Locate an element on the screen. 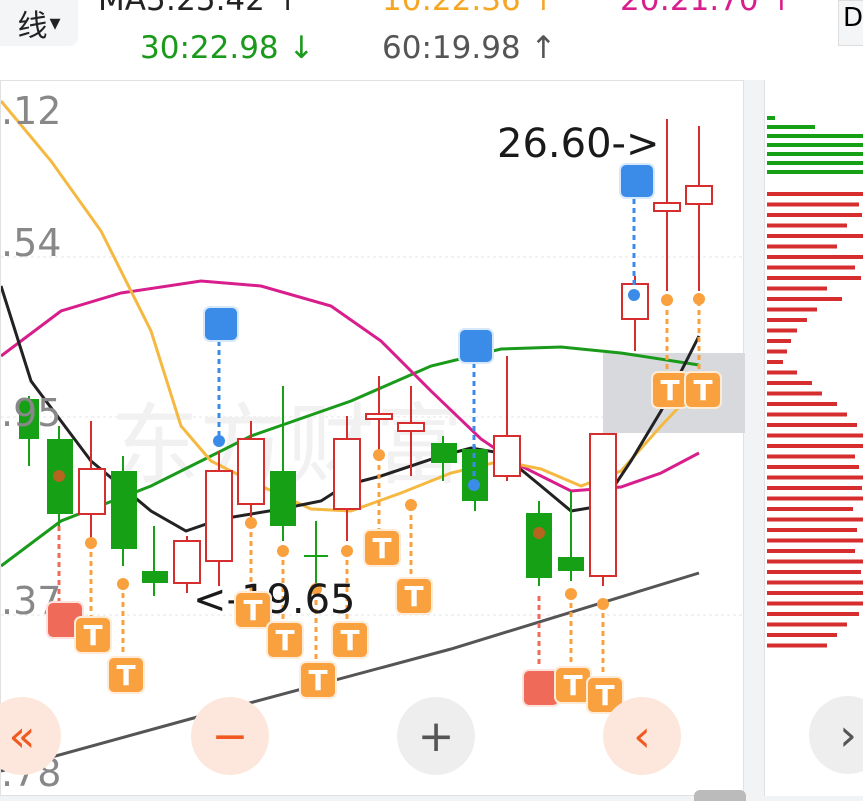 The height and width of the screenshot is (801, 863). drag-handle is located at coordinates (720, 795).